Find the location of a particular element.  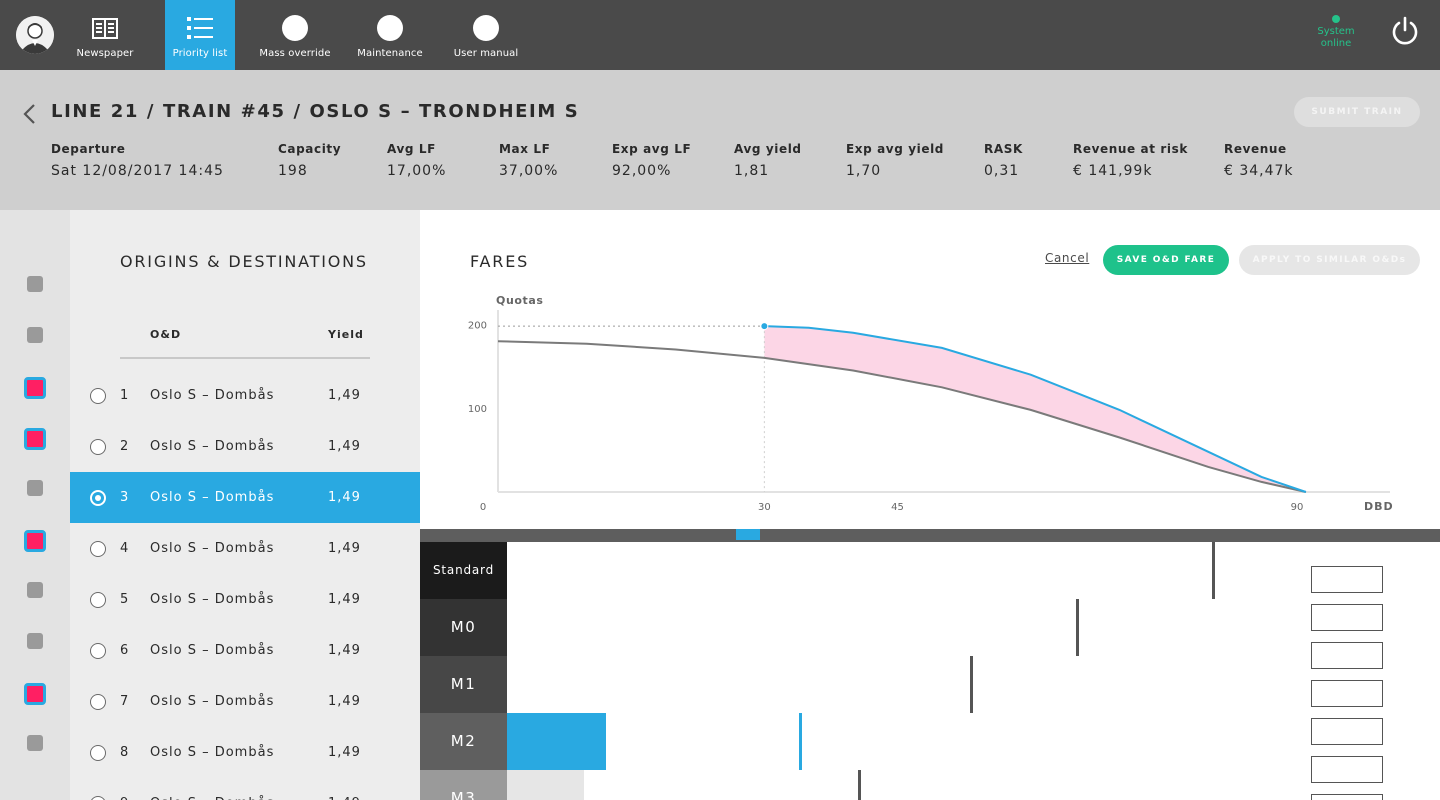

header-divider is located at coordinates (245, 358).